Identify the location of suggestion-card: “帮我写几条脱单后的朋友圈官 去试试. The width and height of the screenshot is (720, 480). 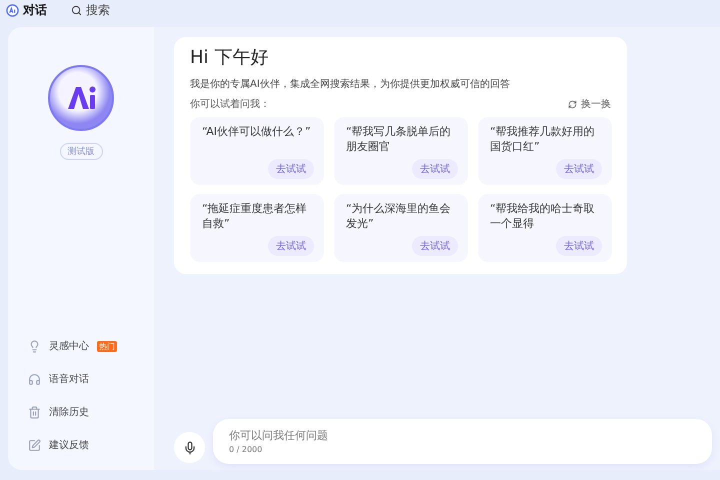
(401, 151).